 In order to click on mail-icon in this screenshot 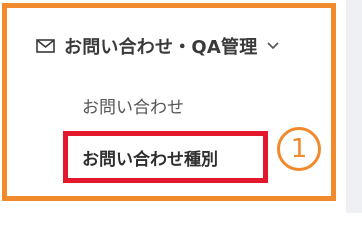, I will do `click(45, 46)`.